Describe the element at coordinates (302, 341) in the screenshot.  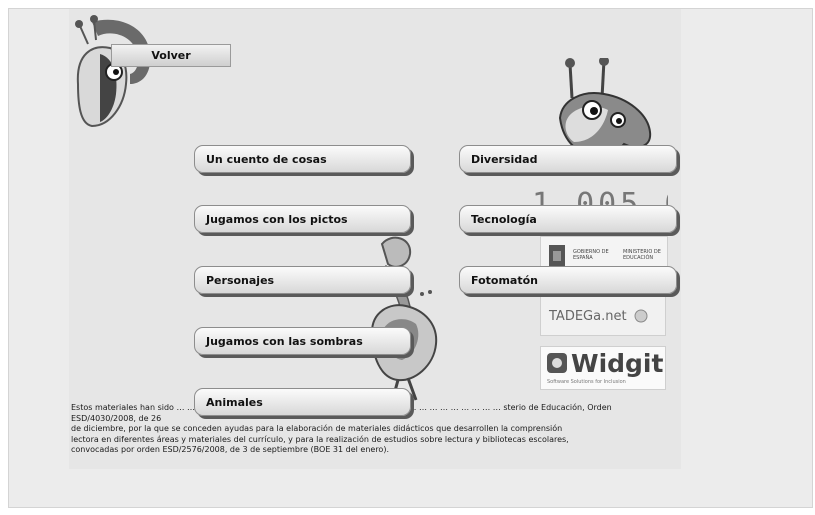
I see `menu-button-jugamos-con-las-sombras: Jugamos con las sombras` at that location.